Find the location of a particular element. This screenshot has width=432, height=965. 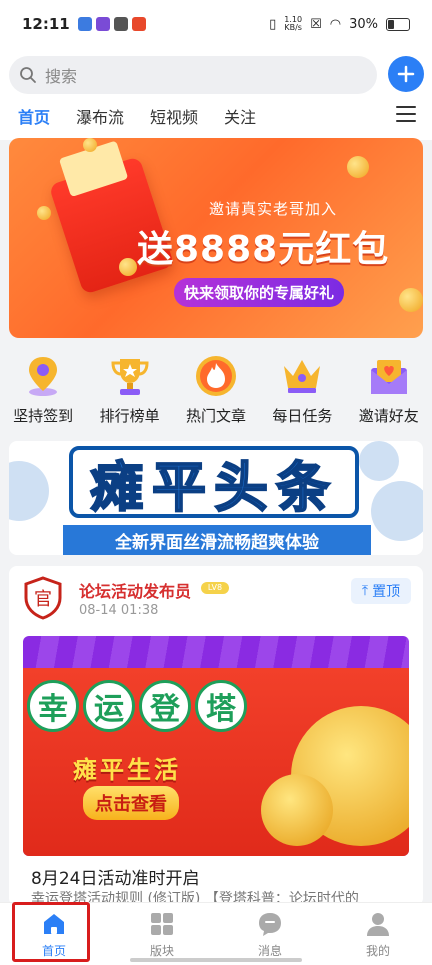

home-indicator is located at coordinates (216, 960).